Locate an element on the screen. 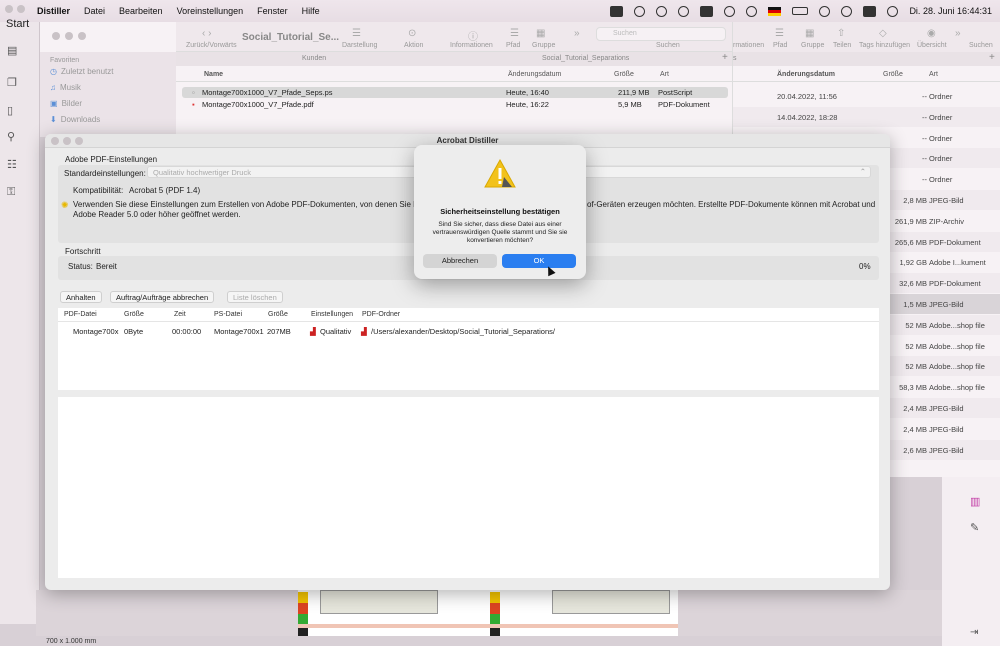  sidebar-item-label: Bilder is located at coordinates (72, 103).